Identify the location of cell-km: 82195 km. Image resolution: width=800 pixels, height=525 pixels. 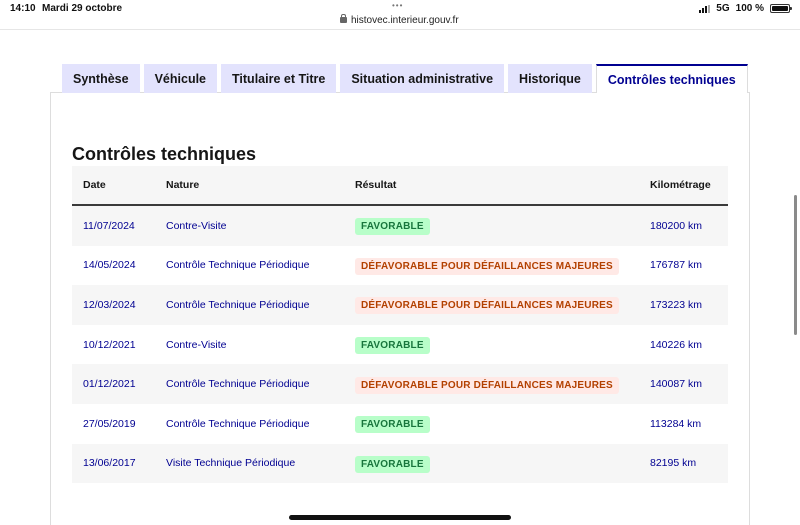
(673, 463).